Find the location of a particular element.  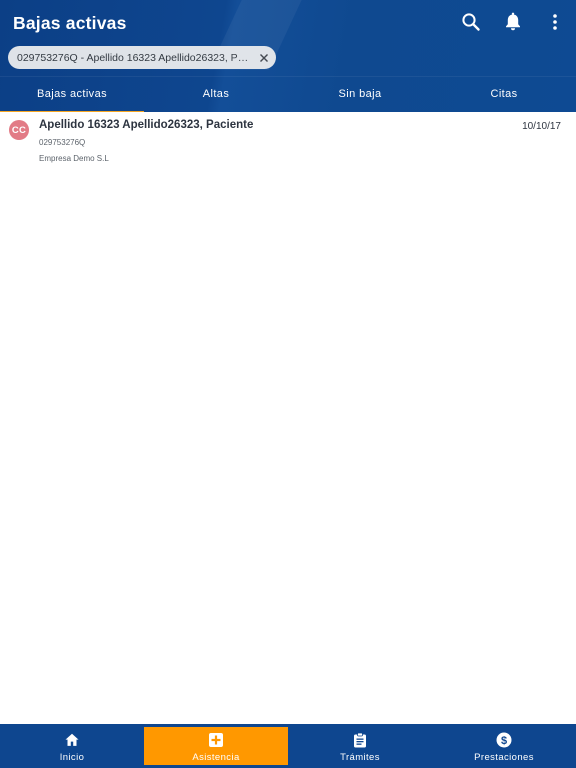

tab-bar: Bajas activas Altas Sin baja Citas is located at coordinates (288, 94).